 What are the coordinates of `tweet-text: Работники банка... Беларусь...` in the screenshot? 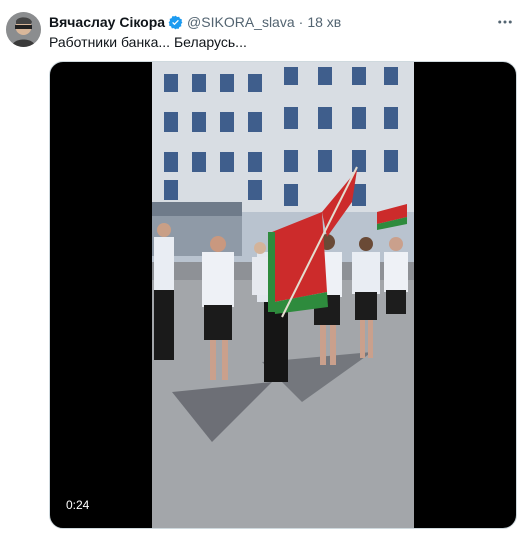 It's located at (148, 42).